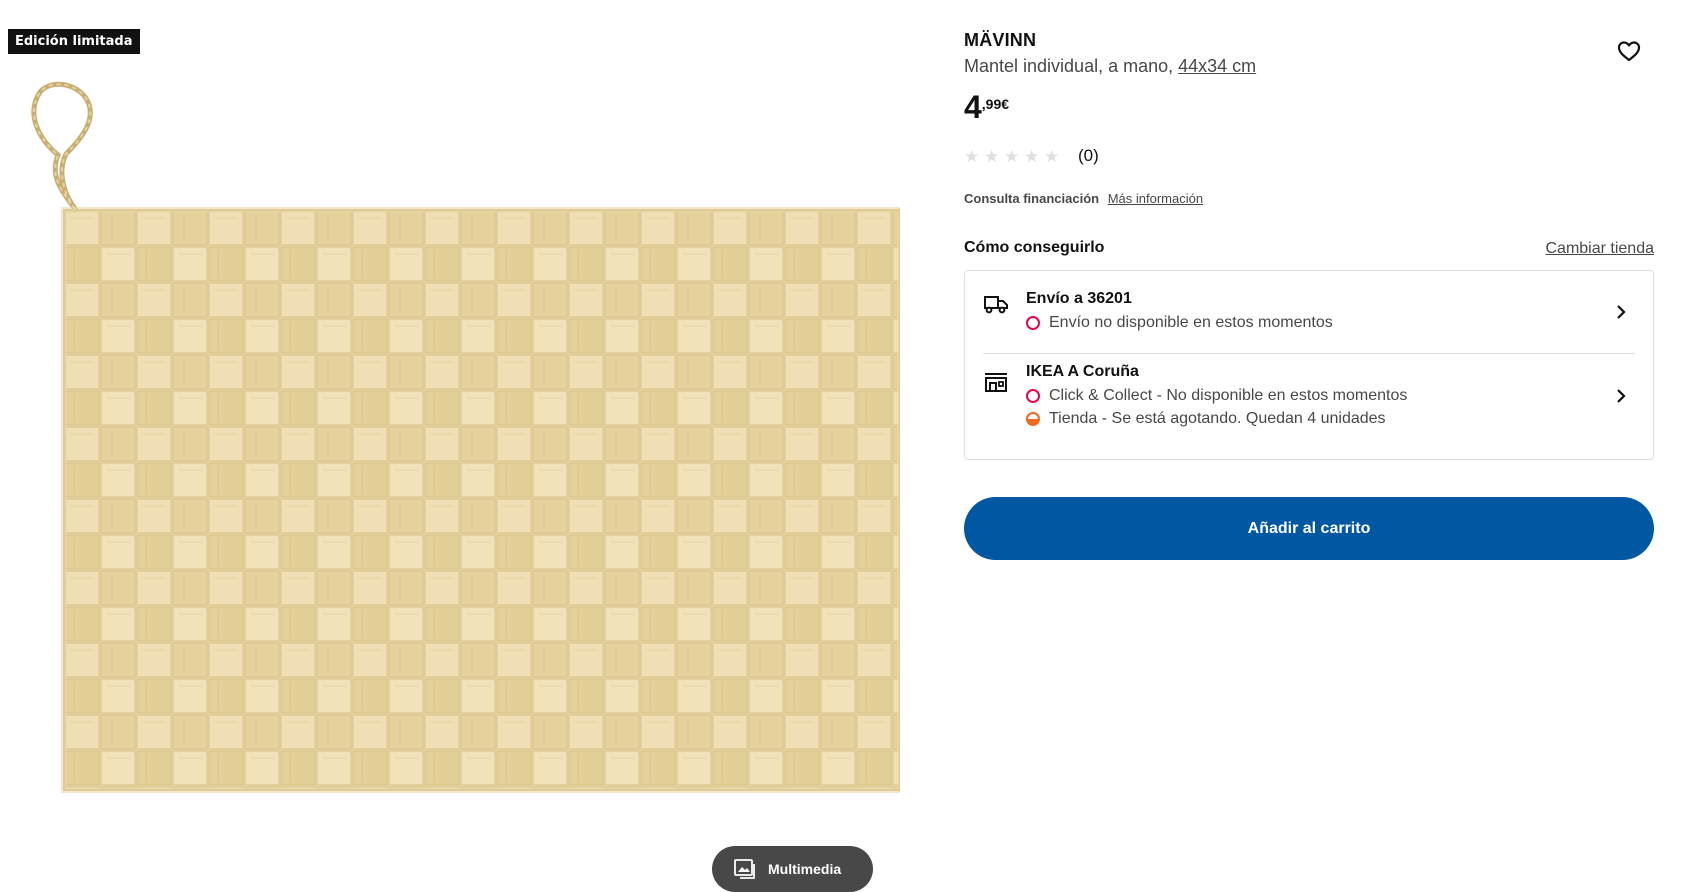 The image size is (1683, 892). I want to click on add-to-cart-button: Añadir al carrito, so click(1309, 528).